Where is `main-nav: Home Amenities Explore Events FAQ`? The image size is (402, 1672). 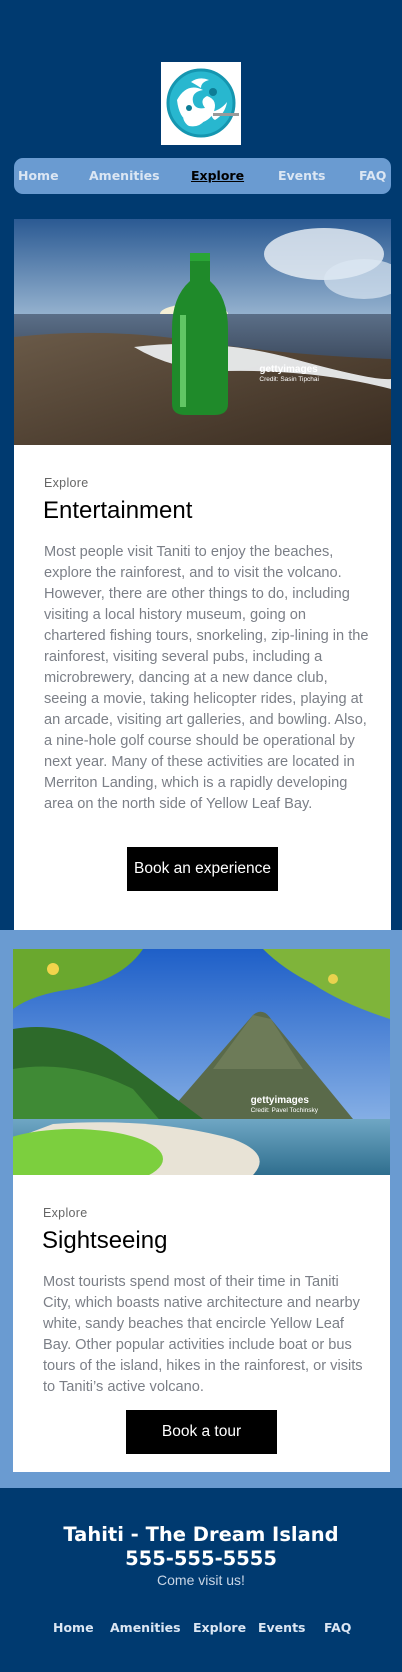 main-nav: Home Amenities Explore Events FAQ is located at coordinates (202, 176).